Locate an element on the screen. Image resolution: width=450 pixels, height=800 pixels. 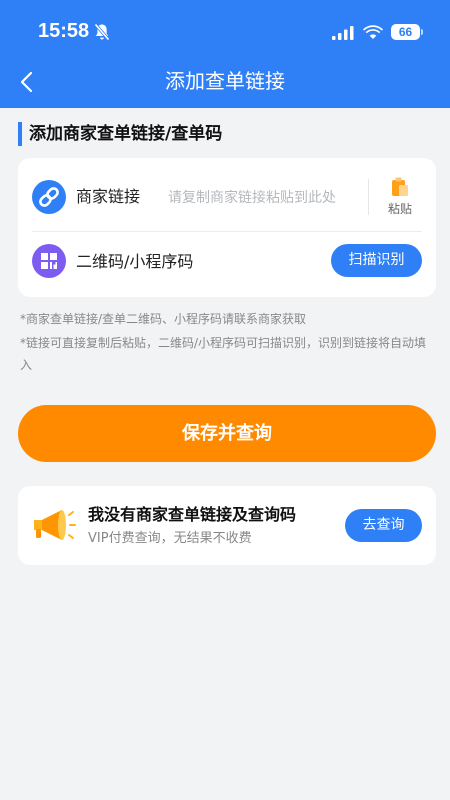
divider is located at coordinates (368, 197).